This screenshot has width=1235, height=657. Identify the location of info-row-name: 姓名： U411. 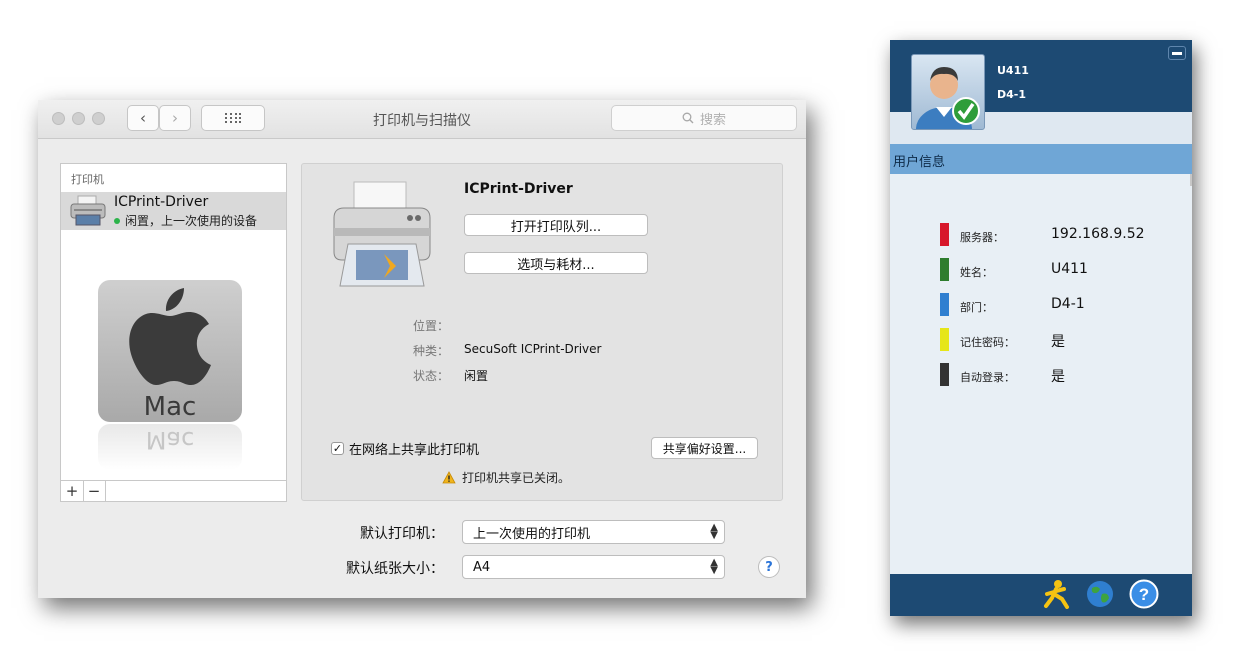
(1041, 270).